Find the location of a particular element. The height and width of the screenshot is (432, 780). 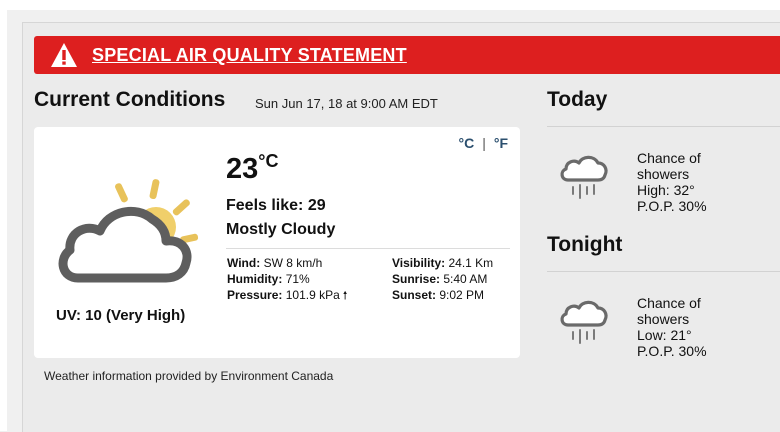

visibility-label: Visibility: is located at coordinates (419, 263).